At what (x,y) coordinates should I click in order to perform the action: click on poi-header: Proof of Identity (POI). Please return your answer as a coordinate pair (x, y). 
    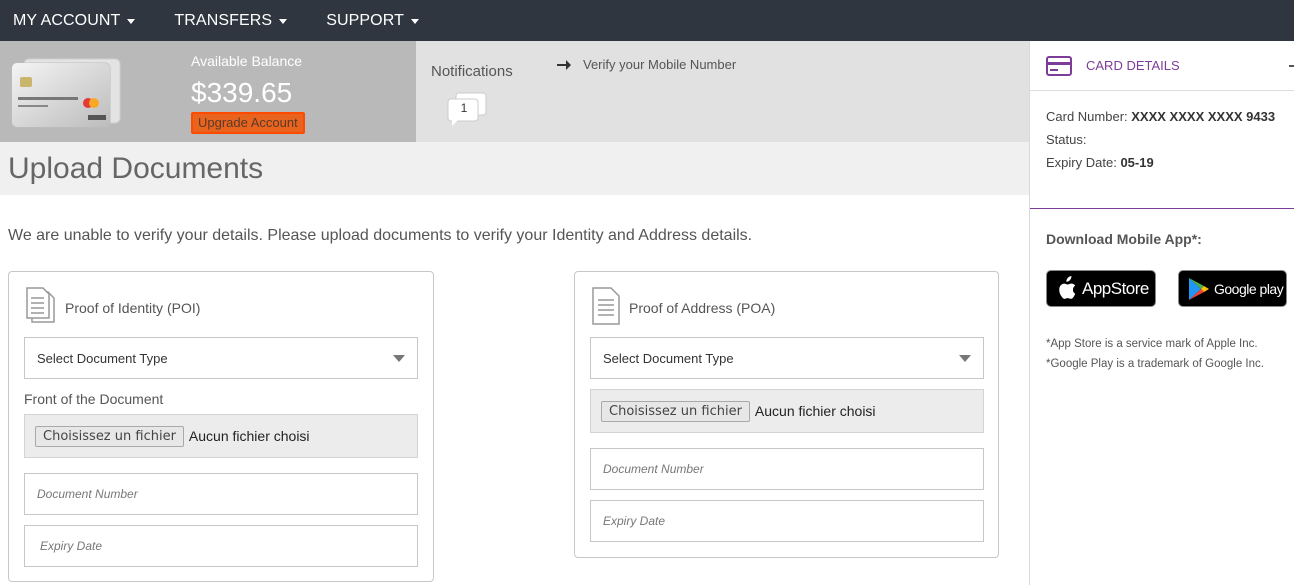
    Looking at the image, I should click on (112, 306).